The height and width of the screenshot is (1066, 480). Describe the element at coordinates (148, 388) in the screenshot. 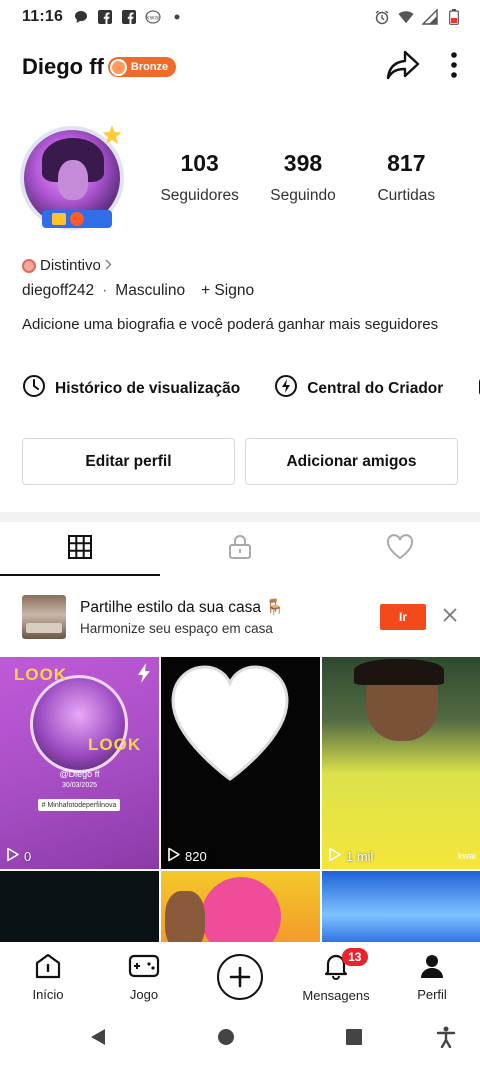

I see `history-label: Histórico de visualização` at that location.